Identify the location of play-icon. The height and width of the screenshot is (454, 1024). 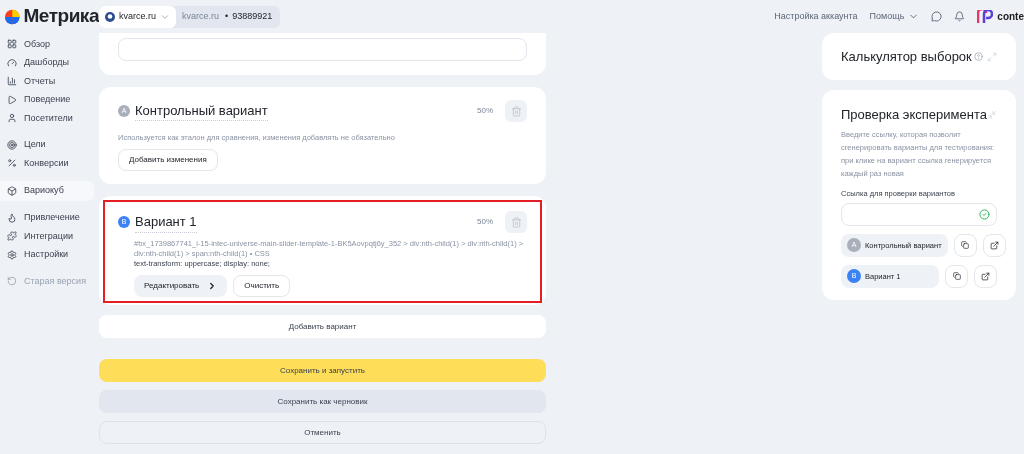
(12, 99).